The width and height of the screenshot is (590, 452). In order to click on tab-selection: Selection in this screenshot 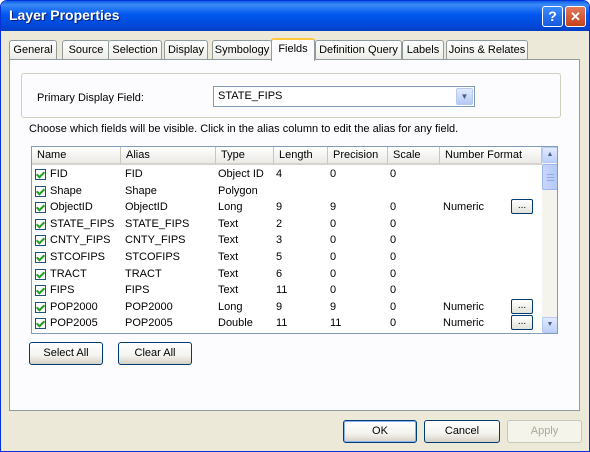, I will do `click(135, 50)`.